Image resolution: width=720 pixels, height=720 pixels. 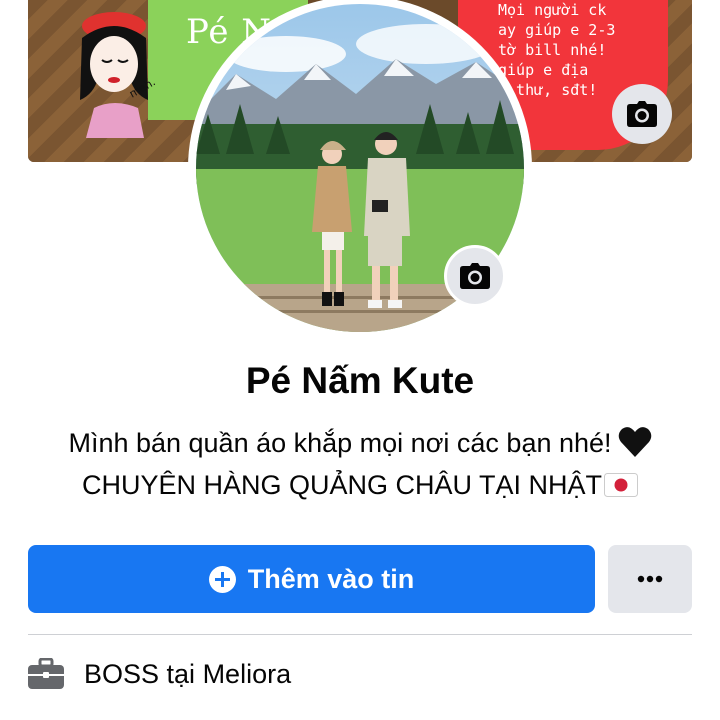 I want to click on black-heart-icon, so click(x=634, y=442).